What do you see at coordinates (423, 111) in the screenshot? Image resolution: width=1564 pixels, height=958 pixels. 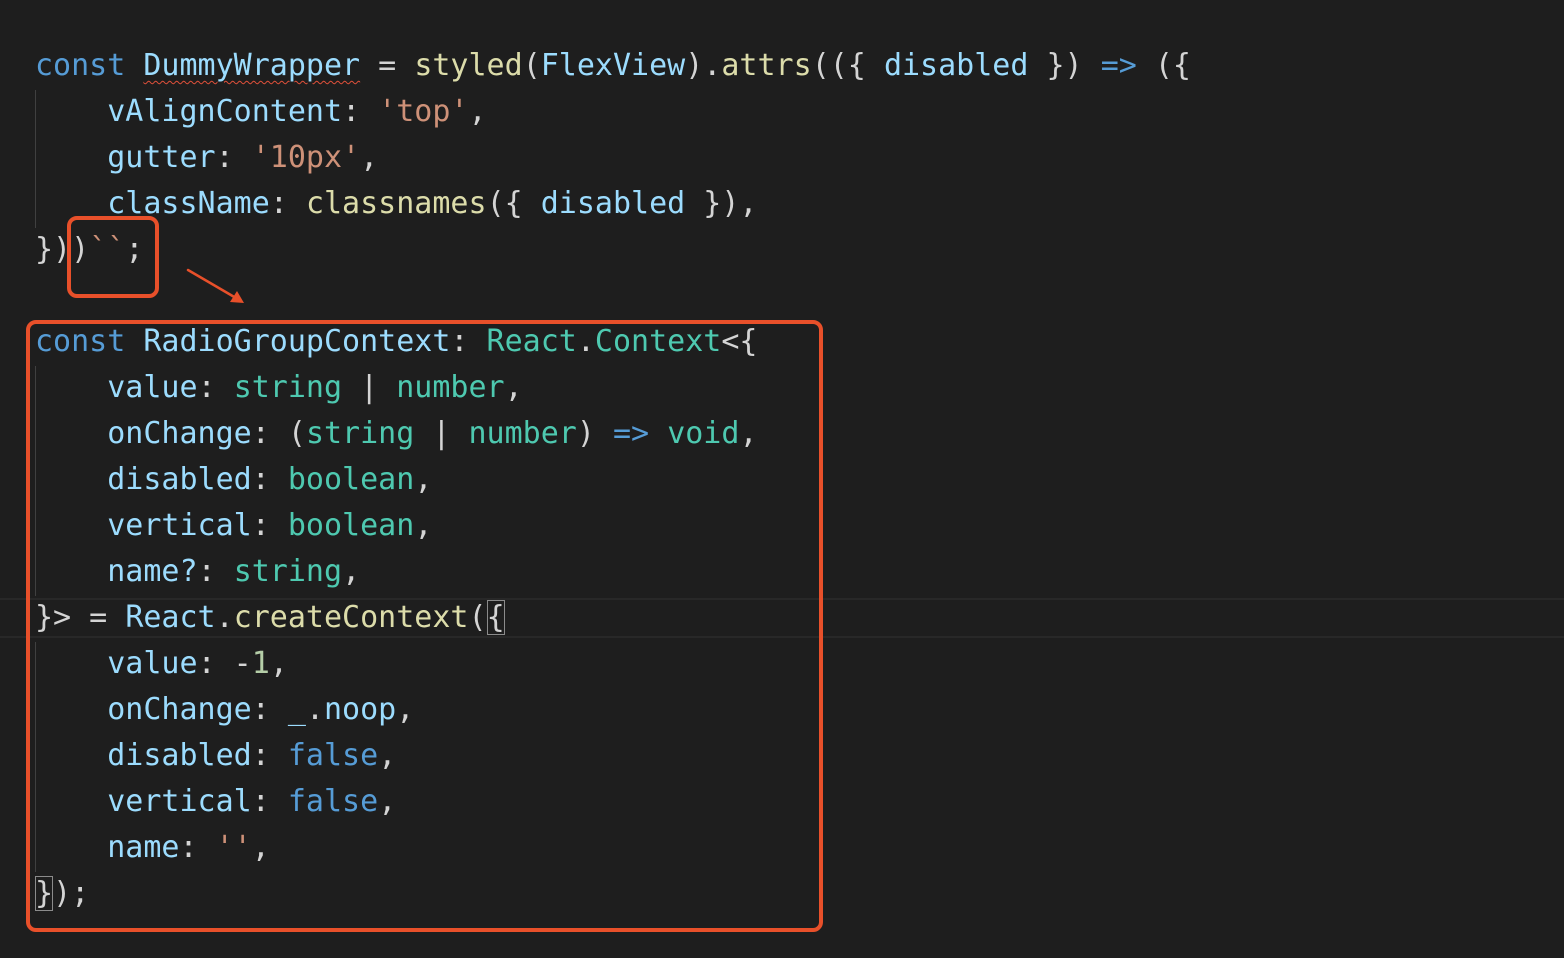 I see `code-token: 'top'` at bounding box center [423, 111].